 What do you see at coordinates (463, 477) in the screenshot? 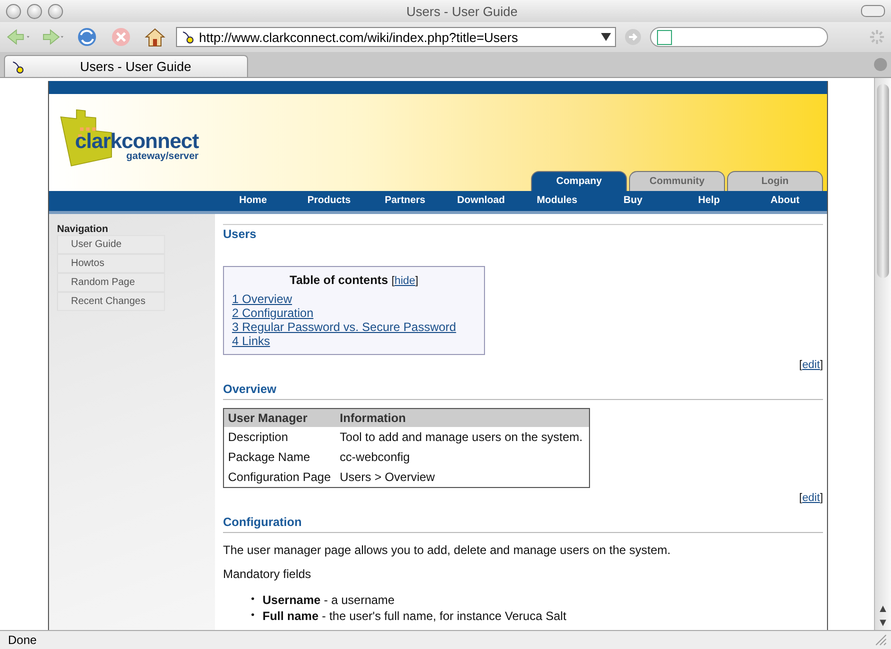
I see `table-cell: Users > Overview` at bounding box center [463, 477].